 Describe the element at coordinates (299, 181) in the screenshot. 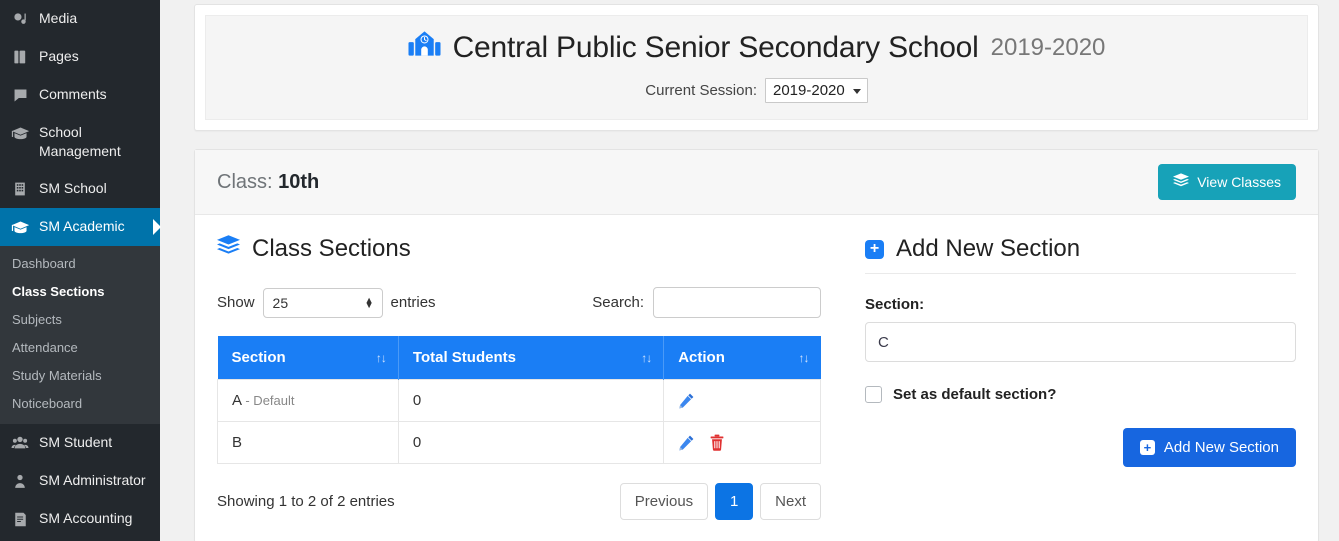

I see `class-name: 10th` at that location.